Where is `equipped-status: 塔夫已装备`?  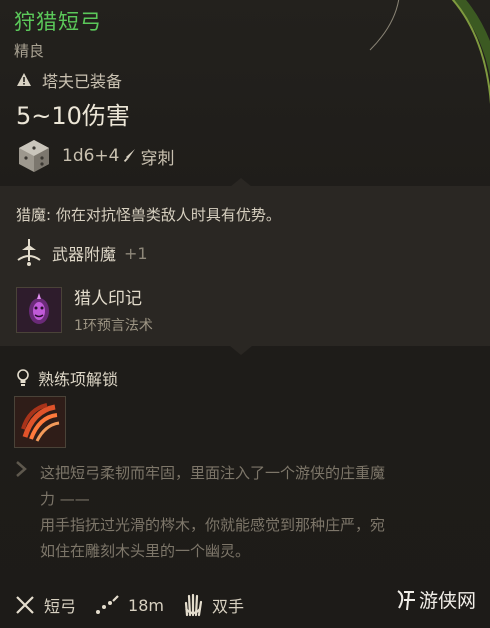
equipped-status: 塔夫已装备 is located at coordinates (69, 80).